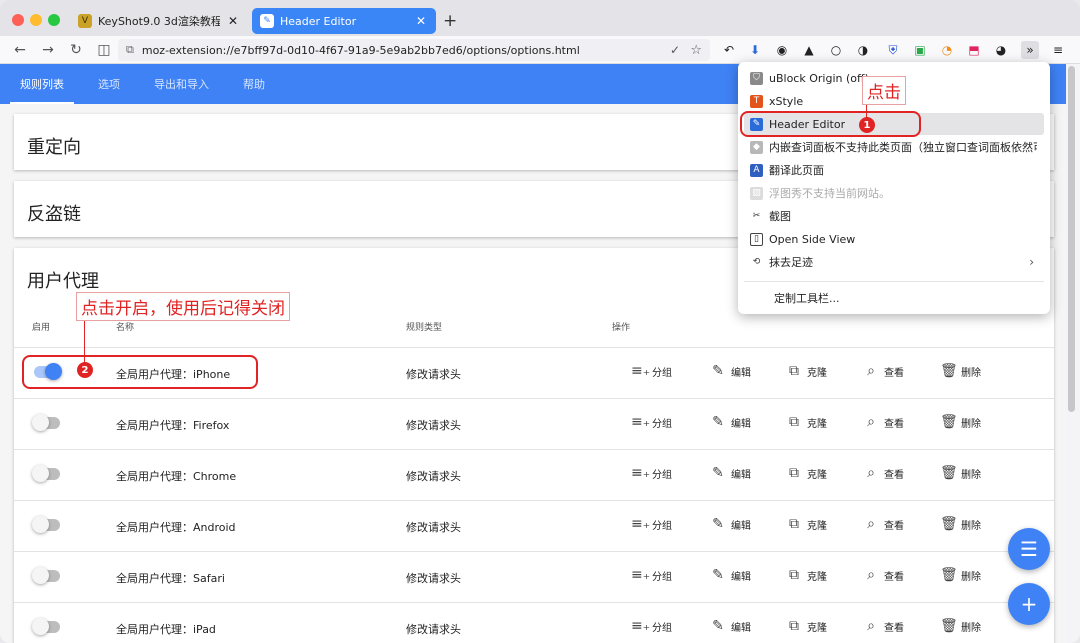 Image resolution: width=1080 pixels, height=643 pixels. I want to click on rule-name: 全局用户代理：Chrome, so click(176, 476).